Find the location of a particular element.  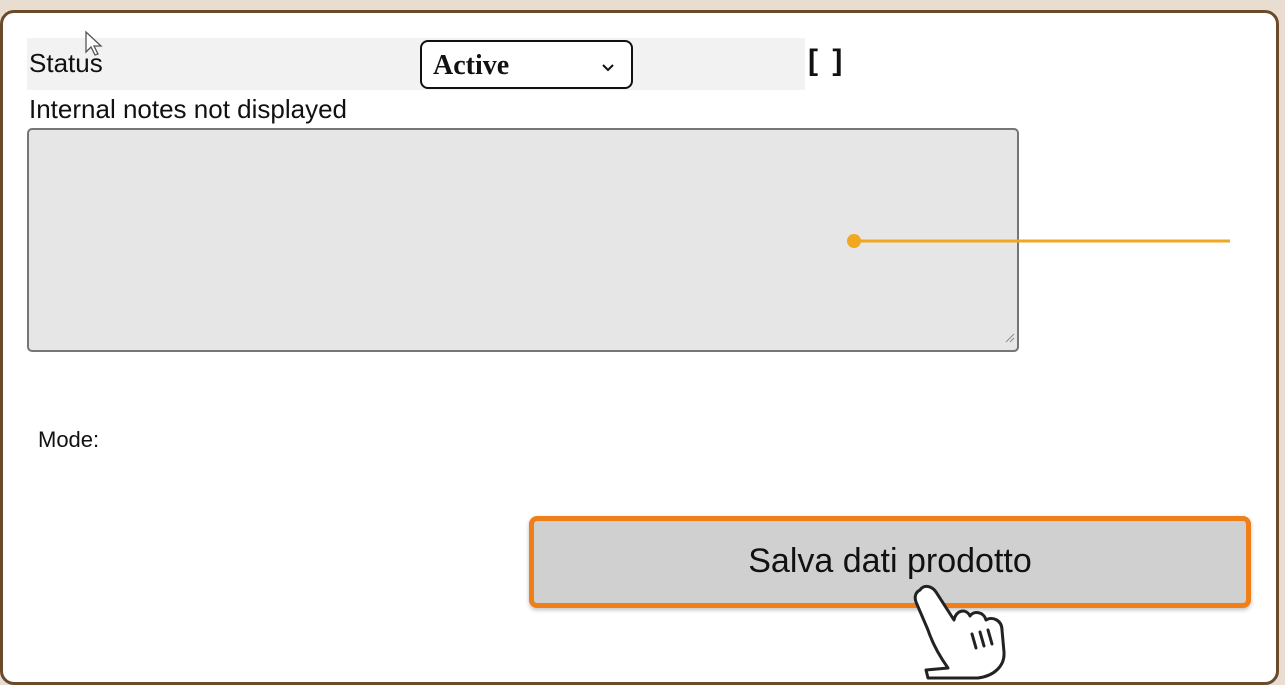

hand-pointer-icon is located at coordinates (968, 632).